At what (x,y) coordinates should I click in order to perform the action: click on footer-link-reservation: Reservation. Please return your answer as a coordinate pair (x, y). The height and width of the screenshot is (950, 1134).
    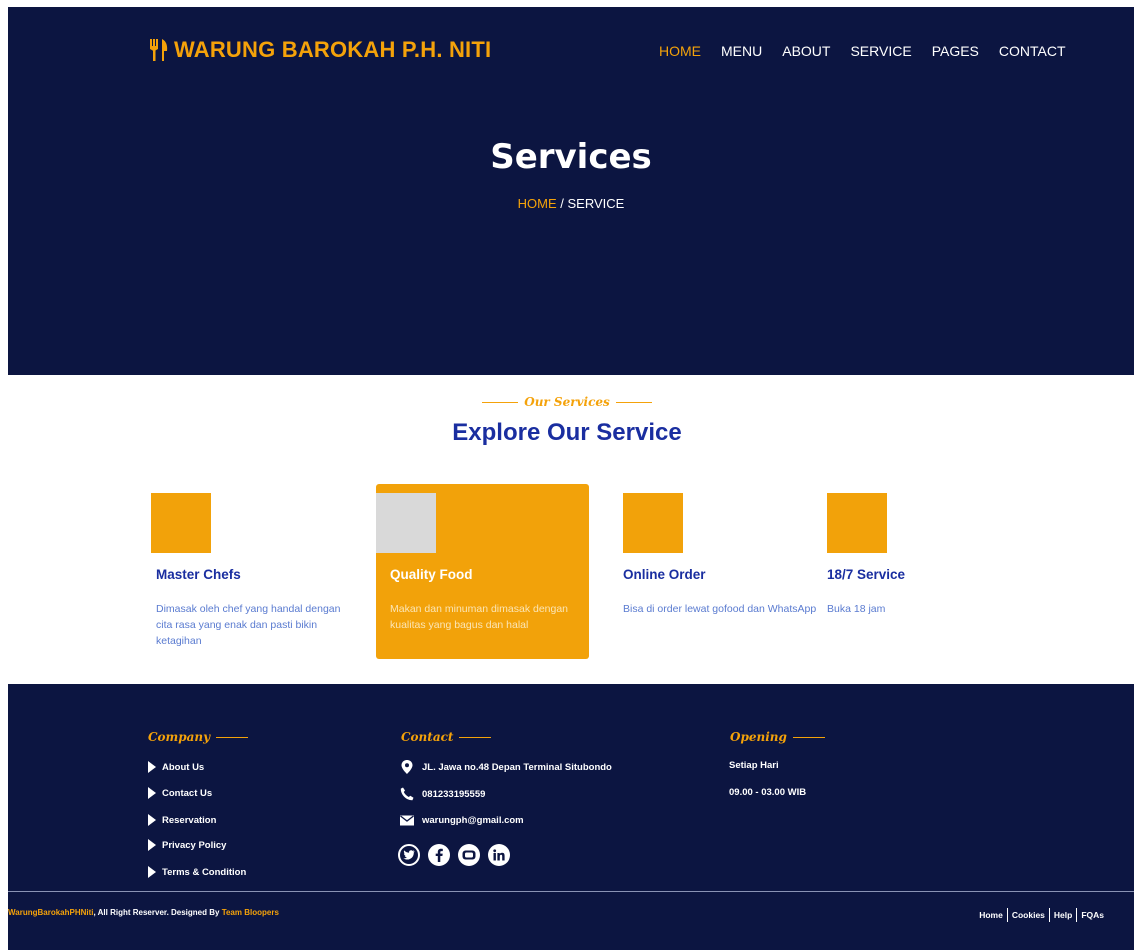
    Looking at the image, I should click on (182, 820).